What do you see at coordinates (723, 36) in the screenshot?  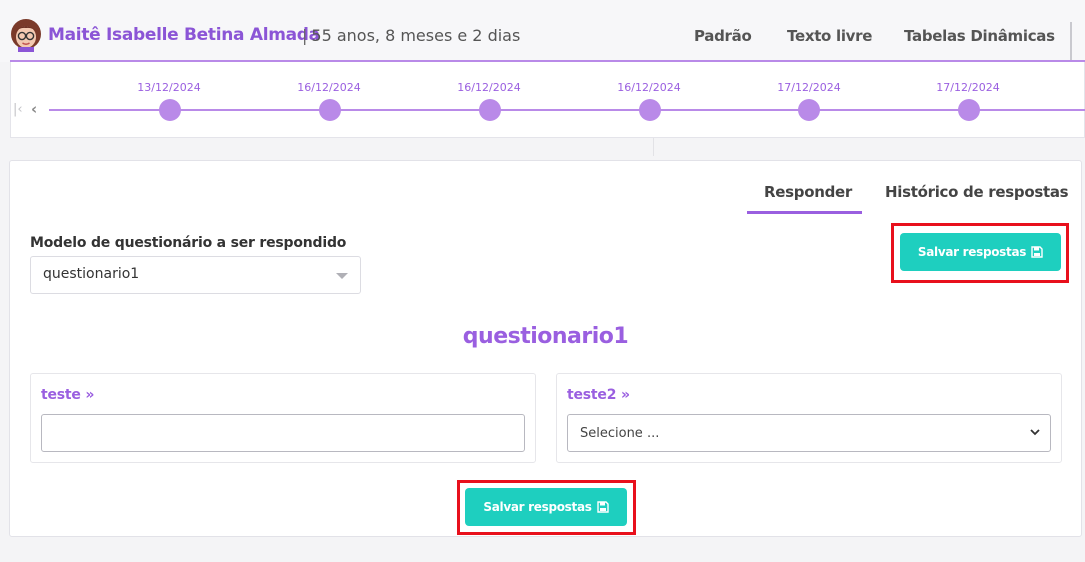 I see `tab-padrao: Padrão` at bounding box center [723, 36].